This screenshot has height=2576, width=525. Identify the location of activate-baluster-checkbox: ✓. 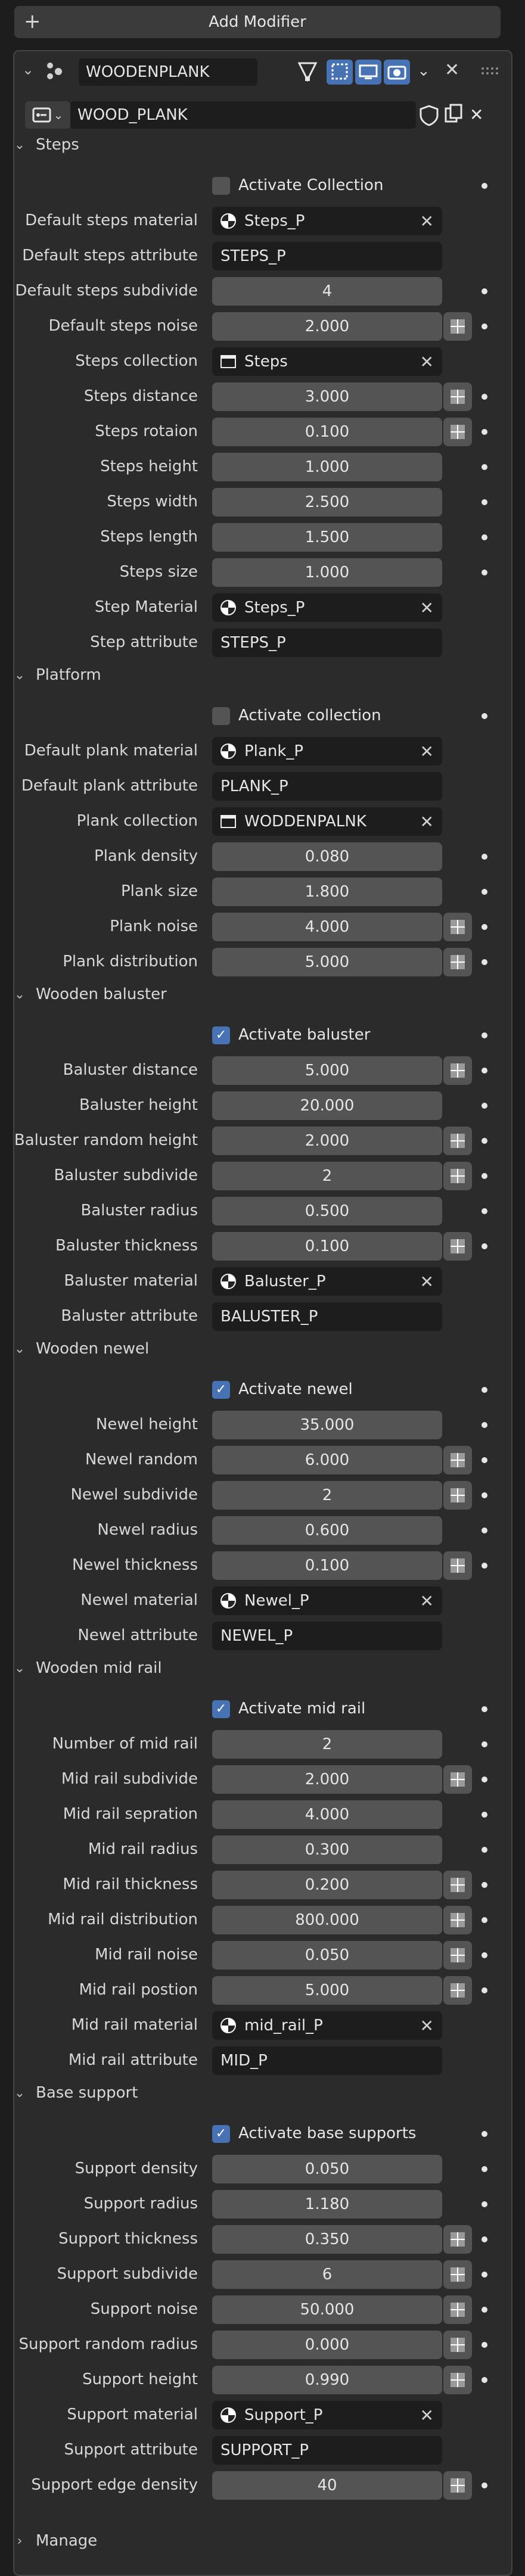
(221, 1035).